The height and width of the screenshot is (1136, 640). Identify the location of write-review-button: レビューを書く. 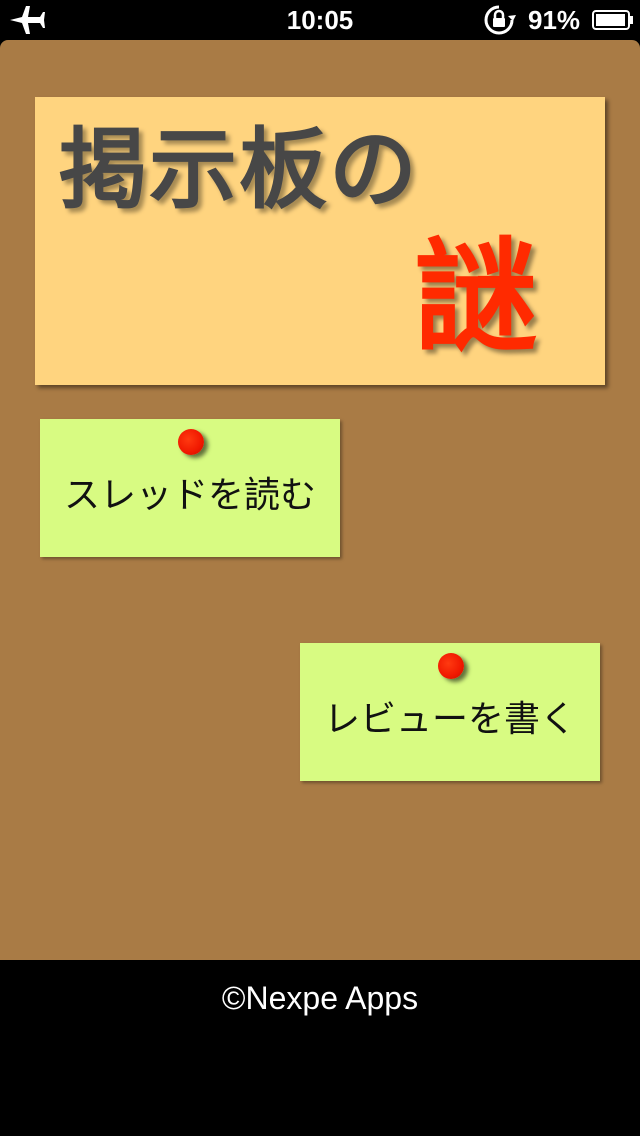
(450, 712).